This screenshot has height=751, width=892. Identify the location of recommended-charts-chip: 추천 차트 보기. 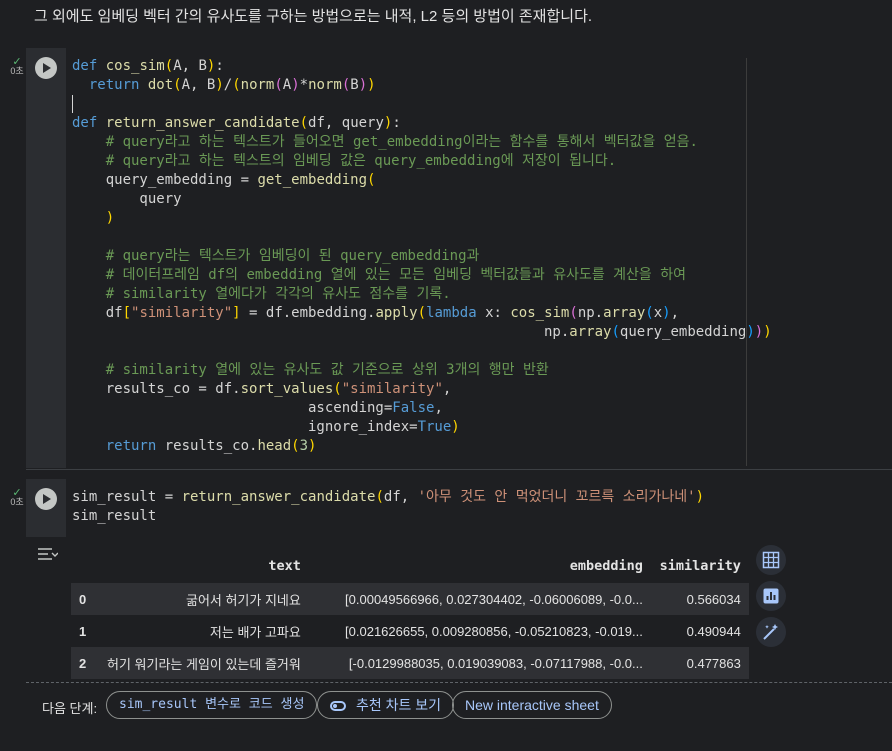
(386, 705).